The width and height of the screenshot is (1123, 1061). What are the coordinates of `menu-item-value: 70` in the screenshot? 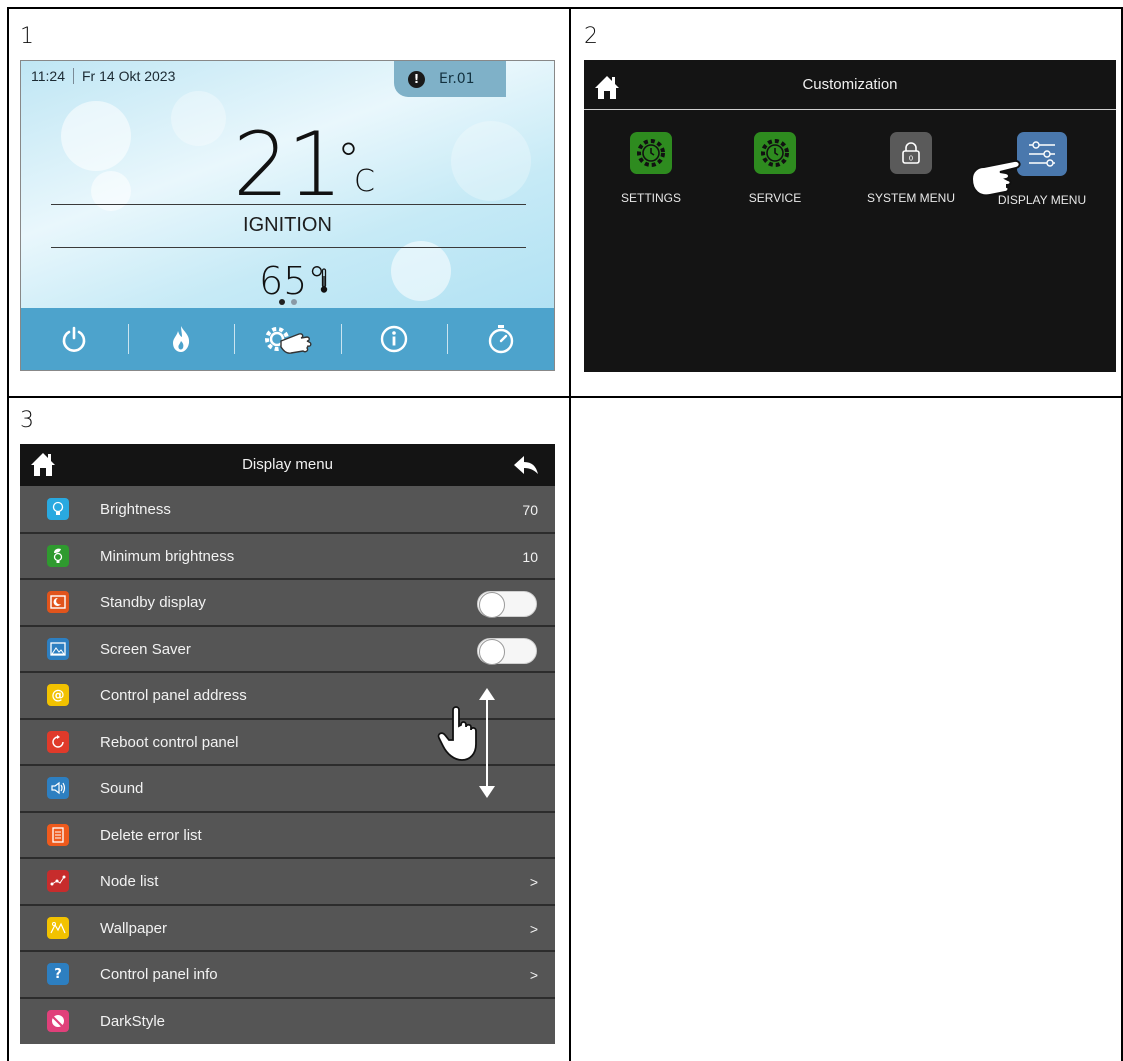 It's located at (530, 510).